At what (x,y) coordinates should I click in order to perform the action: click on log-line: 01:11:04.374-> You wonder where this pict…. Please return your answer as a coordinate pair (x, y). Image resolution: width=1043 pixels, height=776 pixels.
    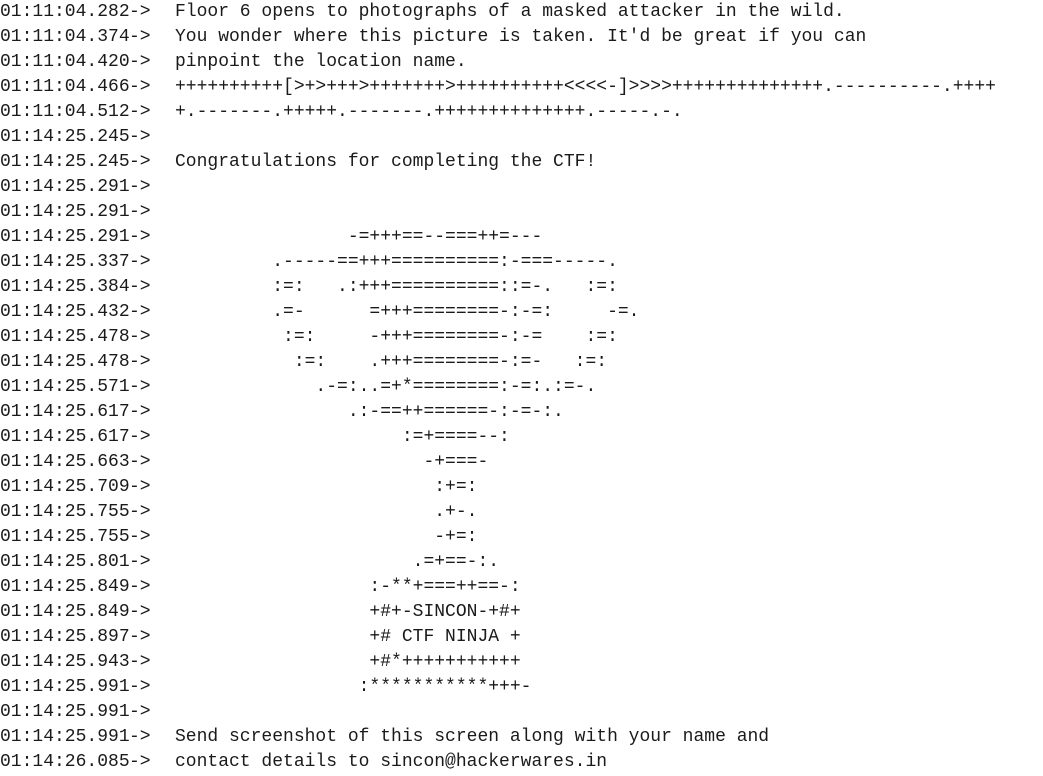
    Looking at the image, I should click on (433, 37).